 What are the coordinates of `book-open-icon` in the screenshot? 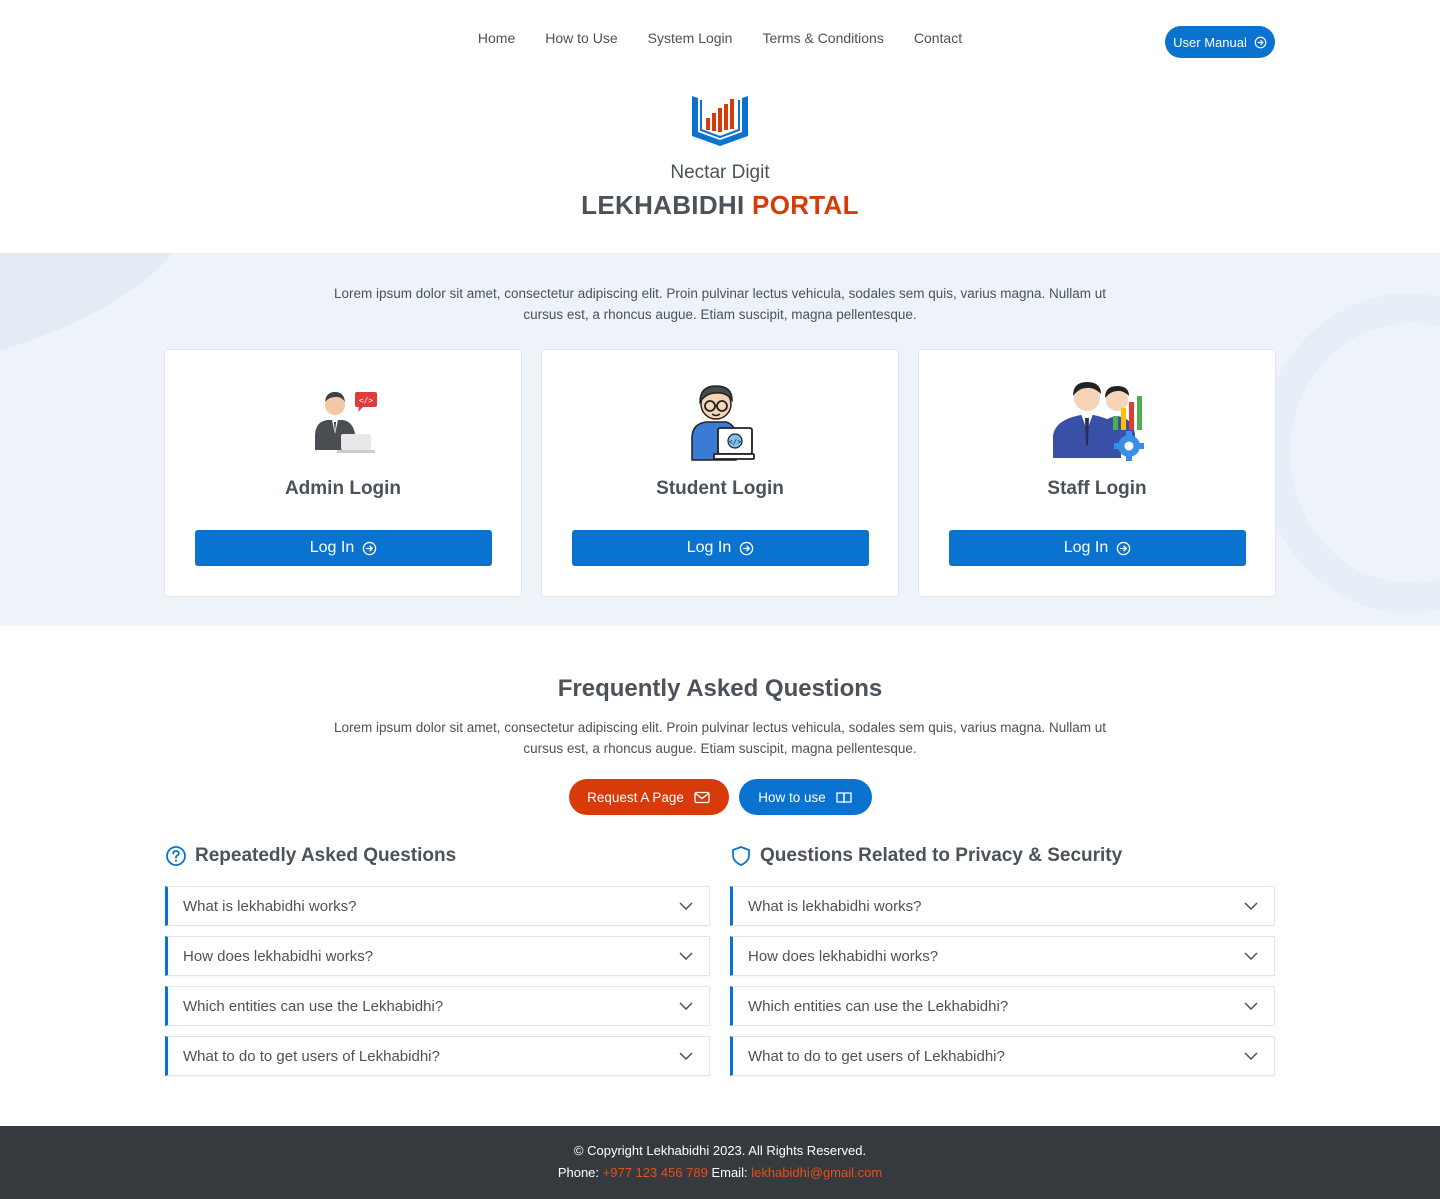 It's located at (844, 797).